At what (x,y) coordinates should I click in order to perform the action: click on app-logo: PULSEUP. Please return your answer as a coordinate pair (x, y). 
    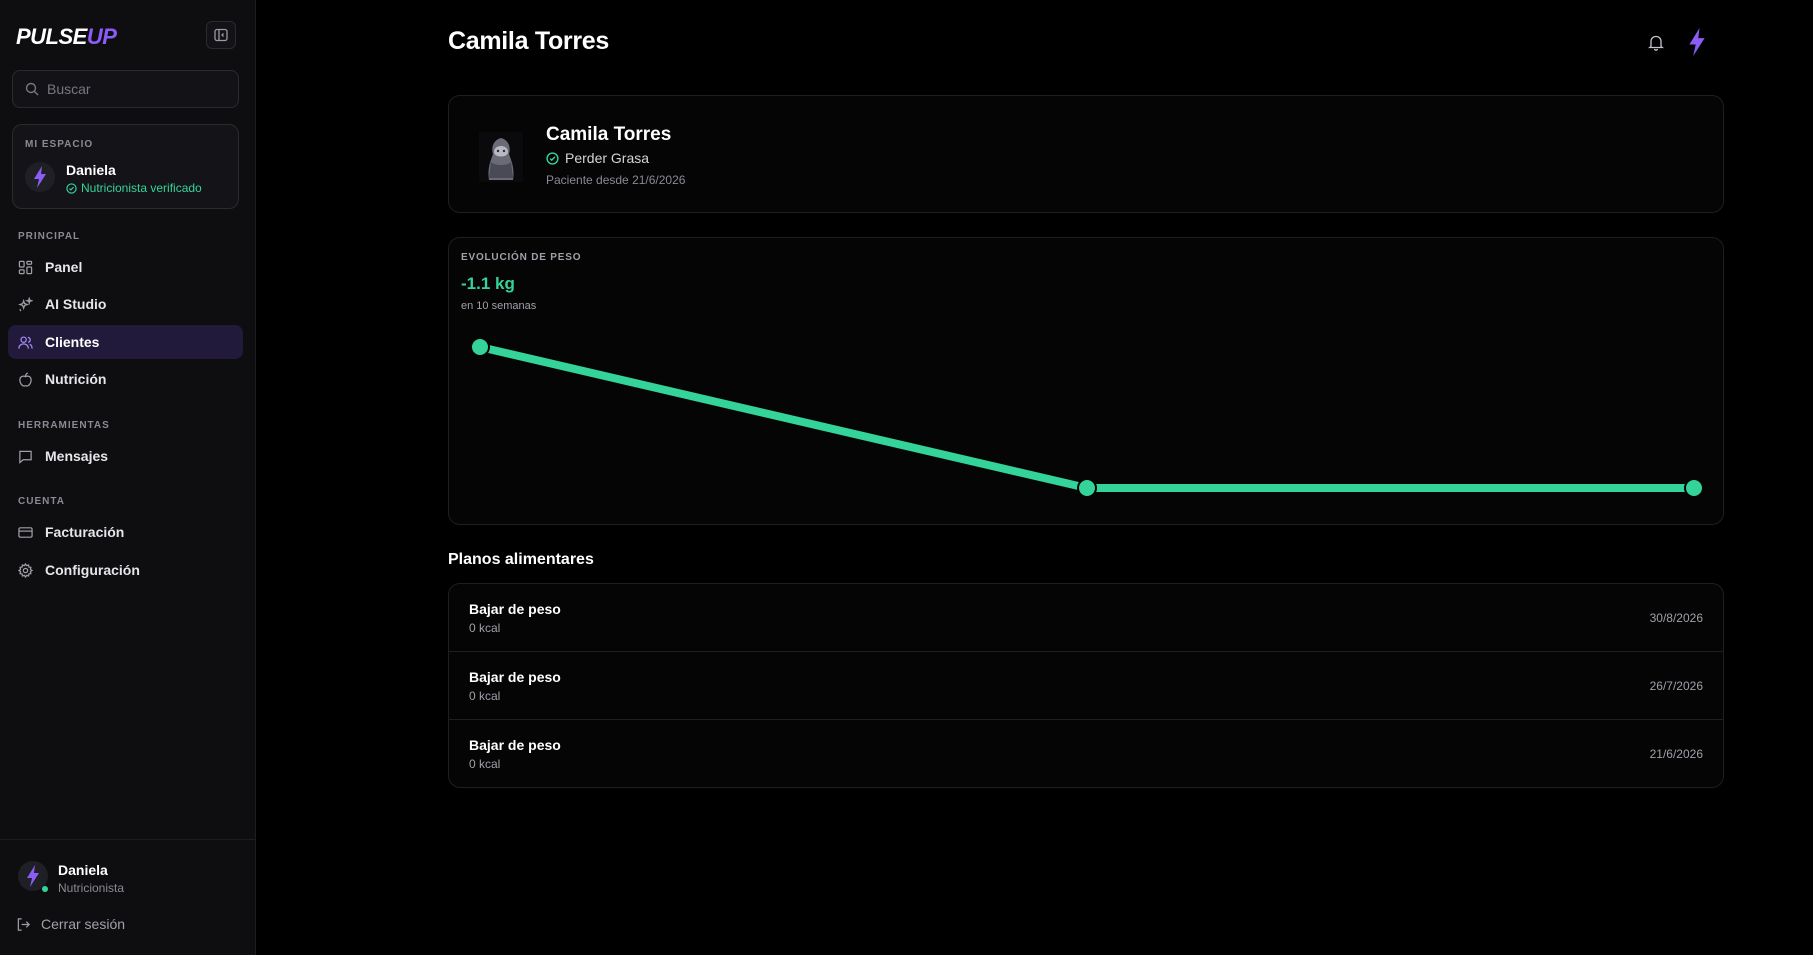
    Looking at the image, I should click on (66, 37).